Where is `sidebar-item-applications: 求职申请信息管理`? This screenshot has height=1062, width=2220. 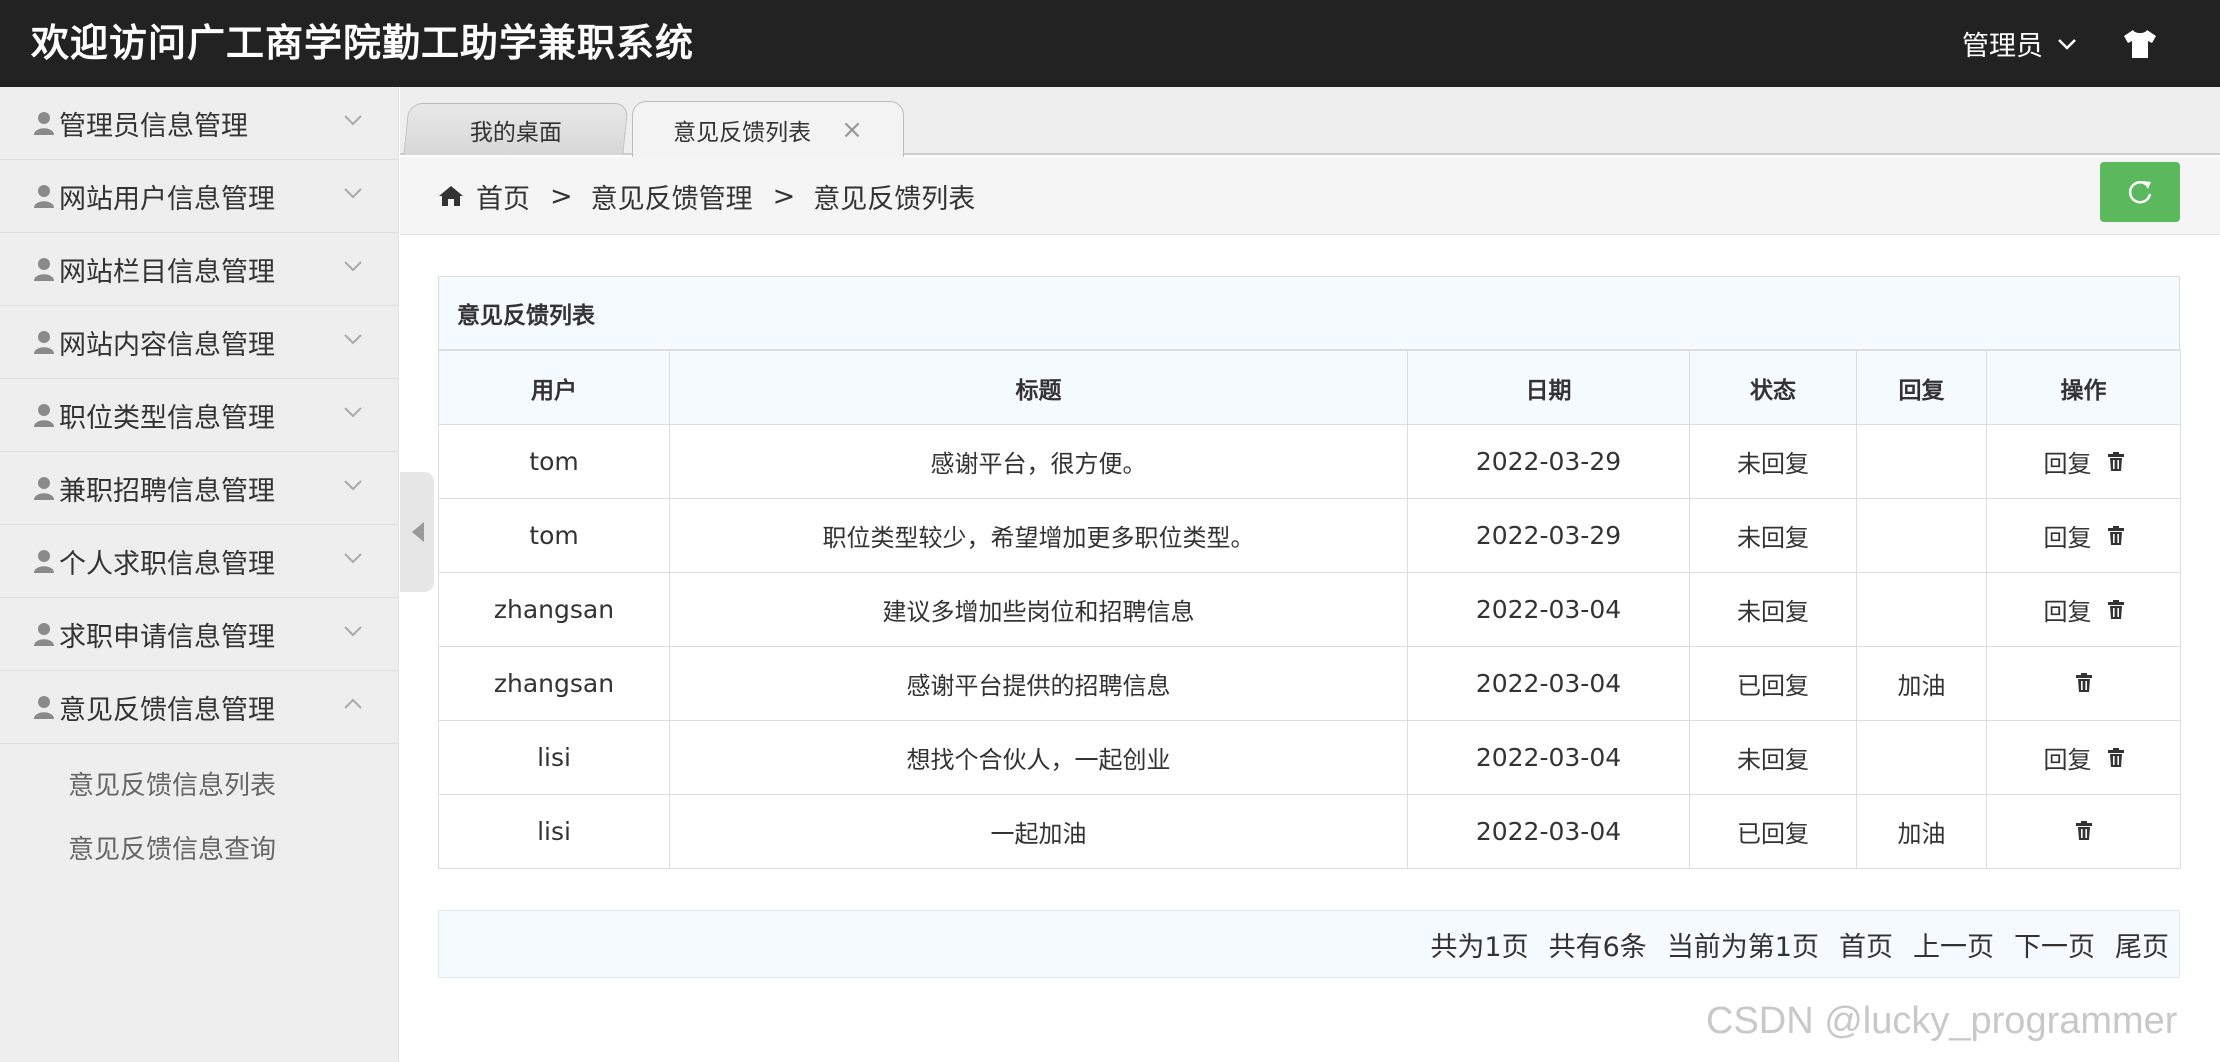
sidebar-item-applications: 求职申请信息管理 is located at coordinates (199, 634).